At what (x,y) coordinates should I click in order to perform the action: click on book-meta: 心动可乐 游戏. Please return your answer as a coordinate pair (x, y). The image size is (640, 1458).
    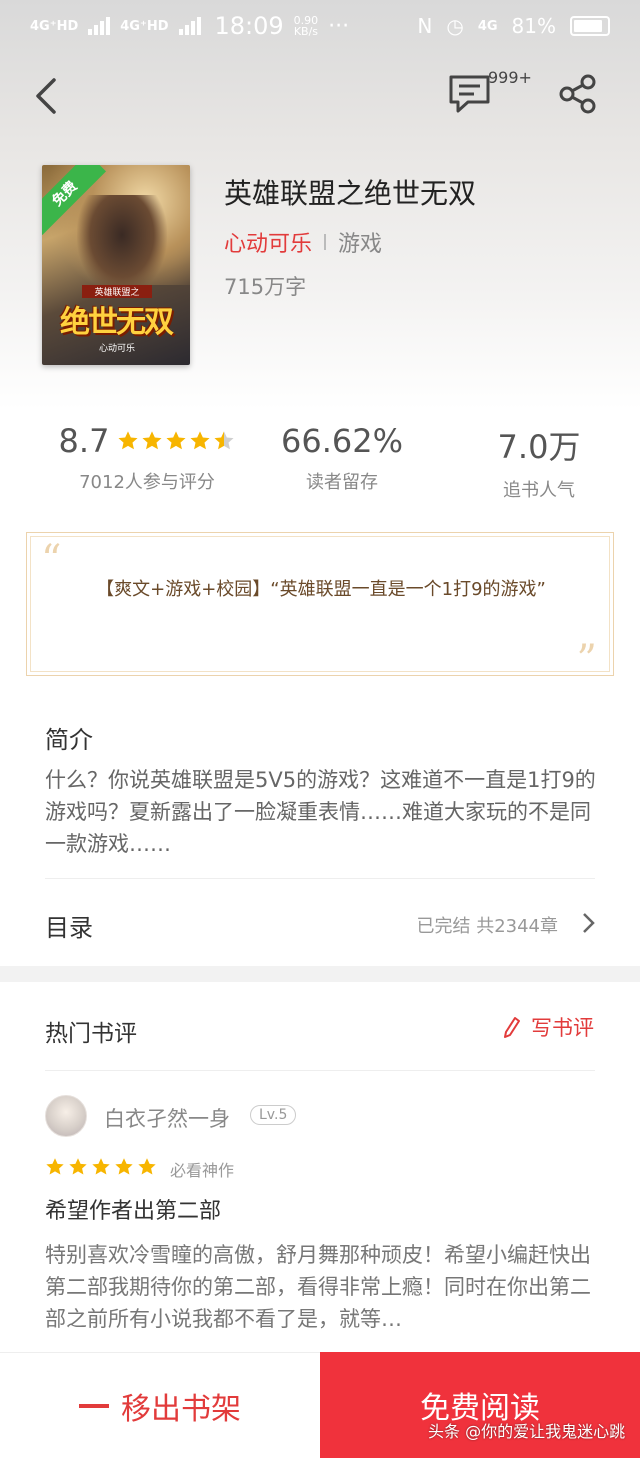
    Looking at the image, I should click on (303, 242).